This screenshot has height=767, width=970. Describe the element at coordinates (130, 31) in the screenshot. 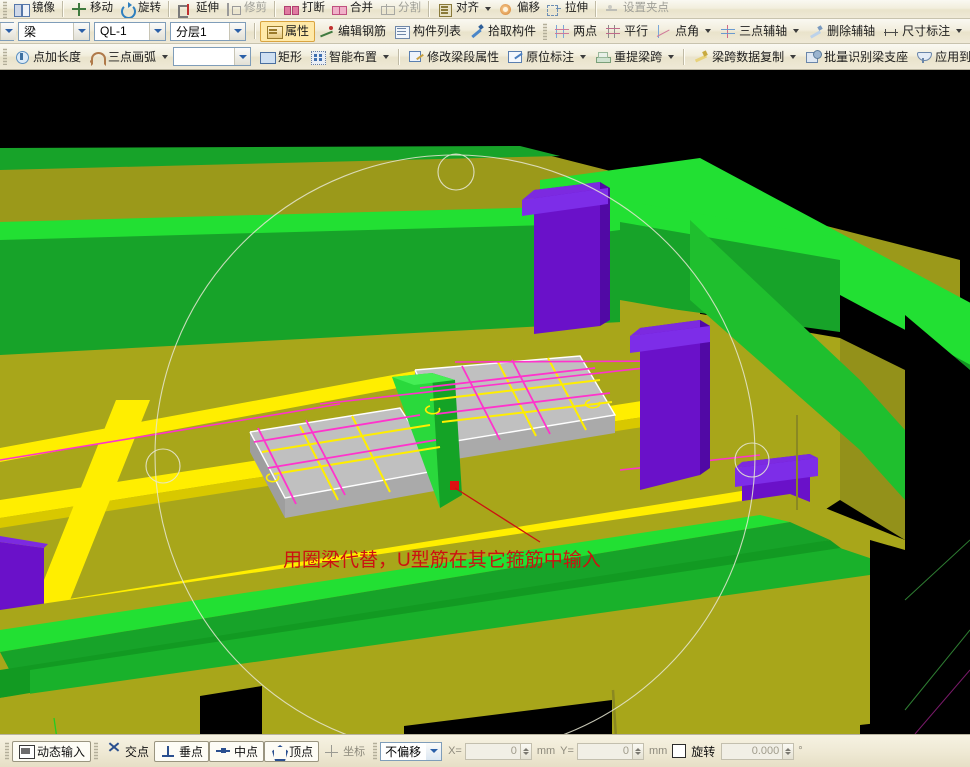

I see `combo-component-name: QL-1` at that location.